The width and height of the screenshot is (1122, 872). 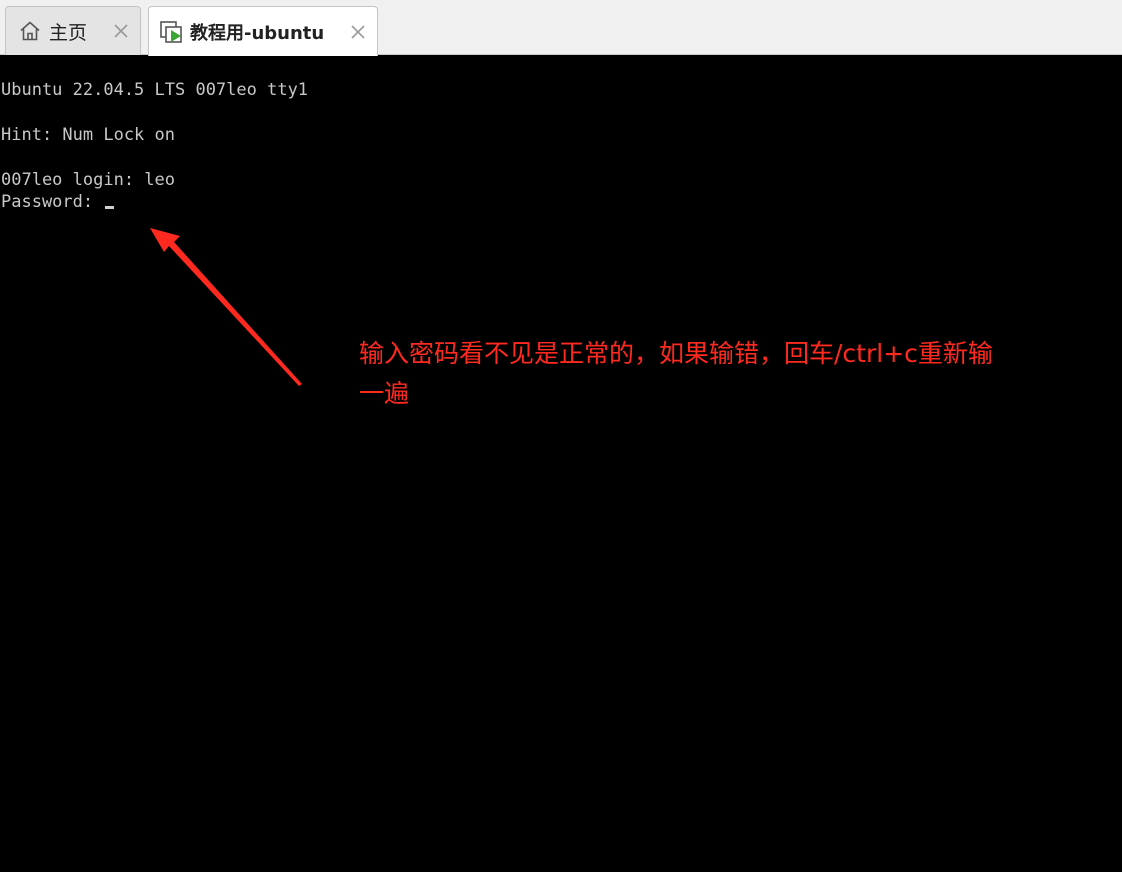 I want to click on tab-bar: 主页 教程用-ubuntu, so click(x=561, y=28).